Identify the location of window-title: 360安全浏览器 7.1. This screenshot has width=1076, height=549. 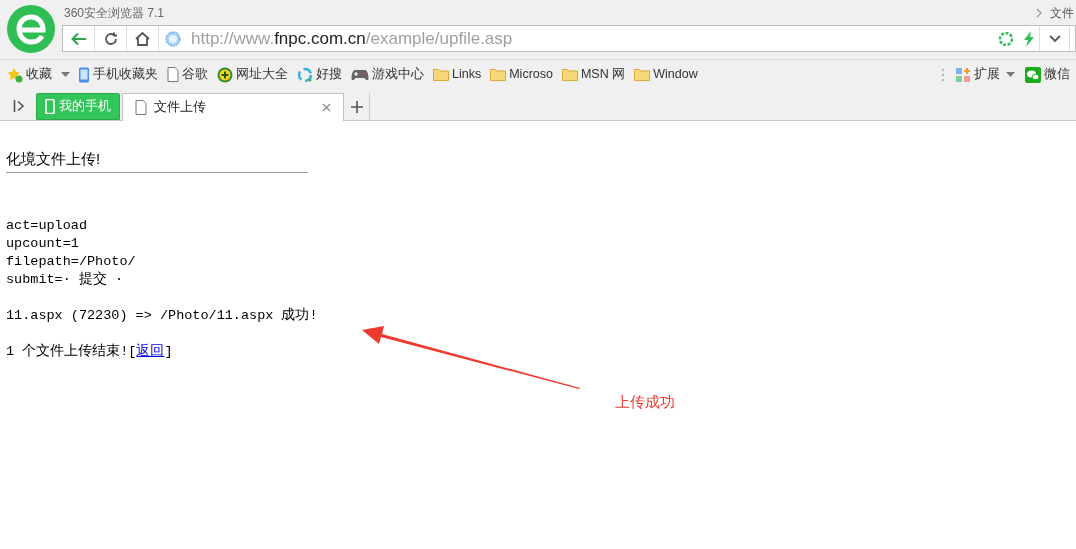
(114, 13).